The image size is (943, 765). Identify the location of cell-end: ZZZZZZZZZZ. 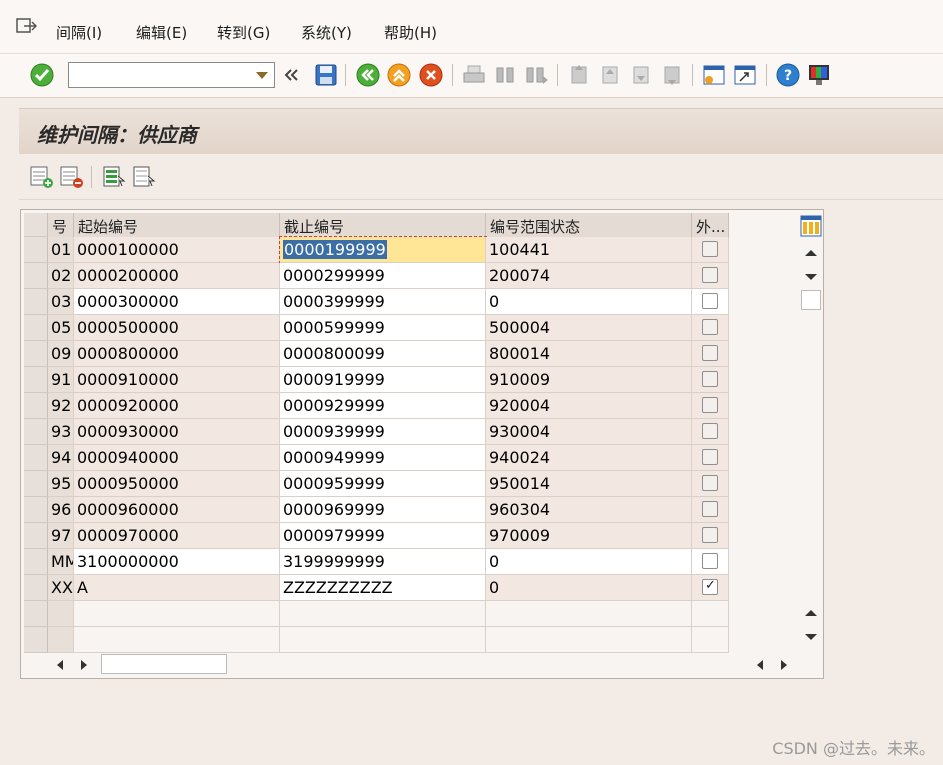
(383, 588).